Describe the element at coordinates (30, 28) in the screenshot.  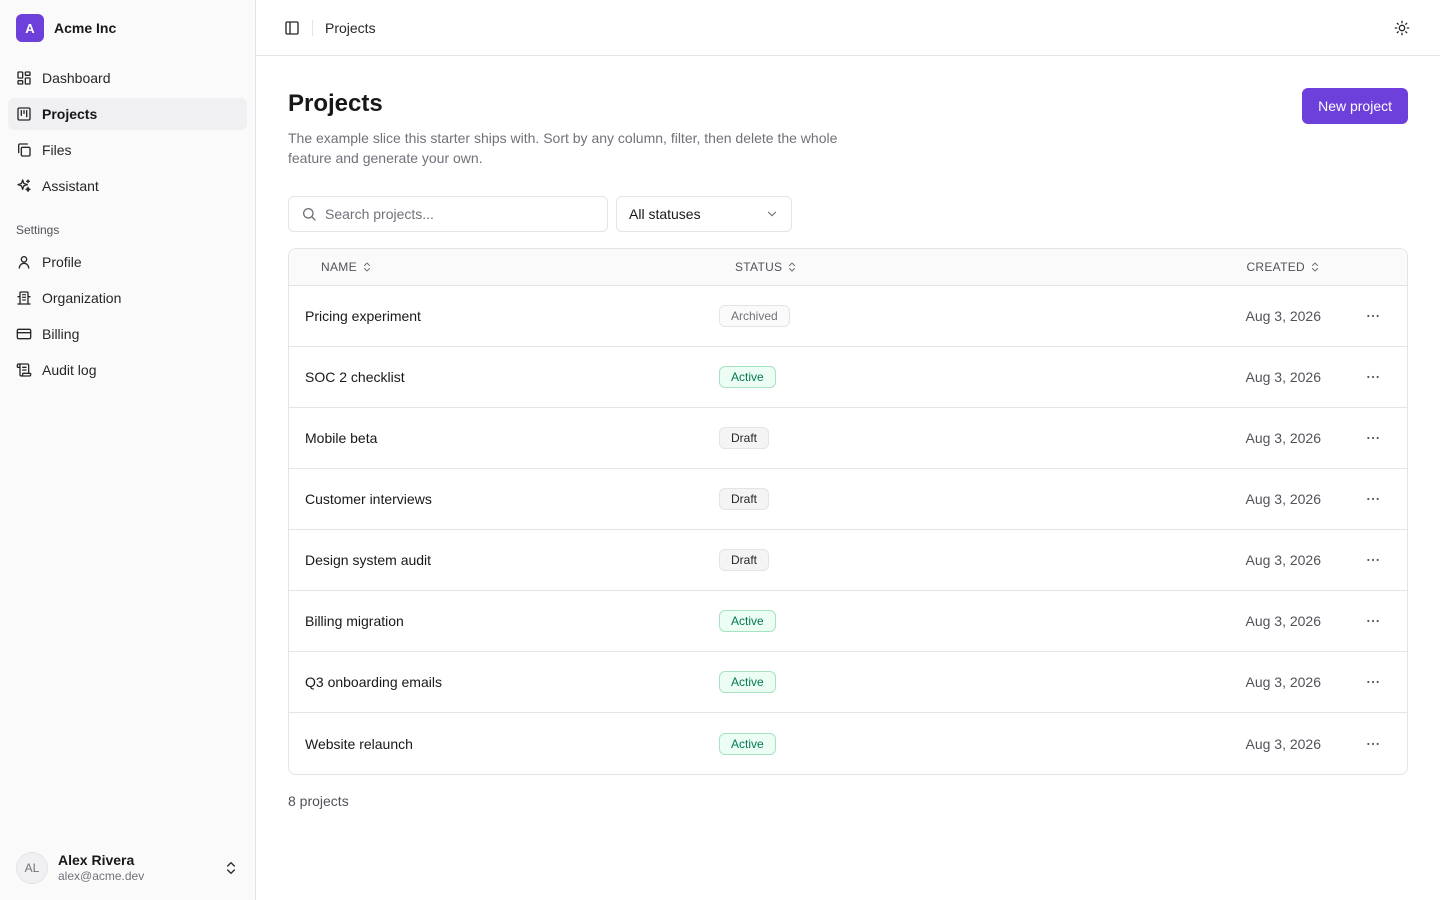
I see `org-logo: A` at that location.